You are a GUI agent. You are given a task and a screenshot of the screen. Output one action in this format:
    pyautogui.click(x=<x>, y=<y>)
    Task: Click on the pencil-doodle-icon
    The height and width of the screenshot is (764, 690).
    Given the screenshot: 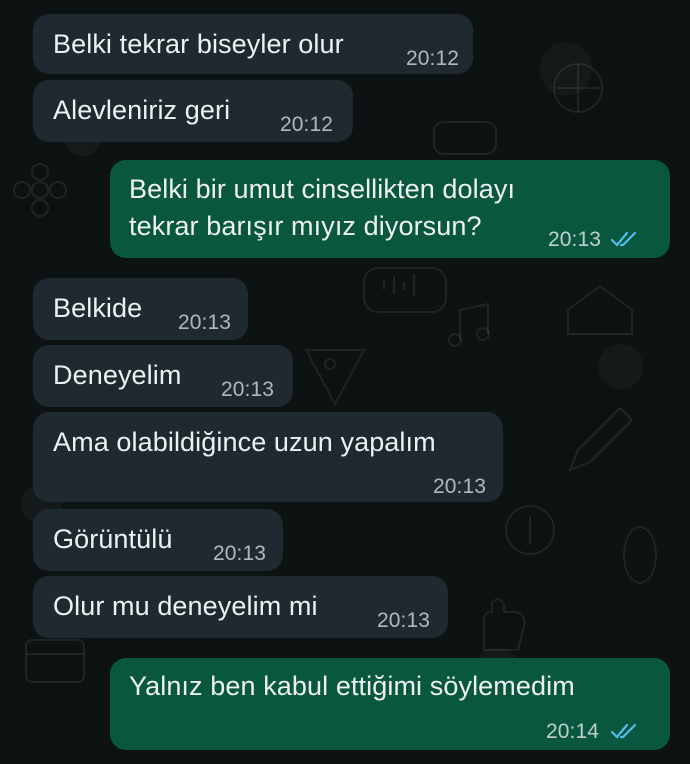 What is the action you would take?
    pyautogui.click(x=601, y=439)
    